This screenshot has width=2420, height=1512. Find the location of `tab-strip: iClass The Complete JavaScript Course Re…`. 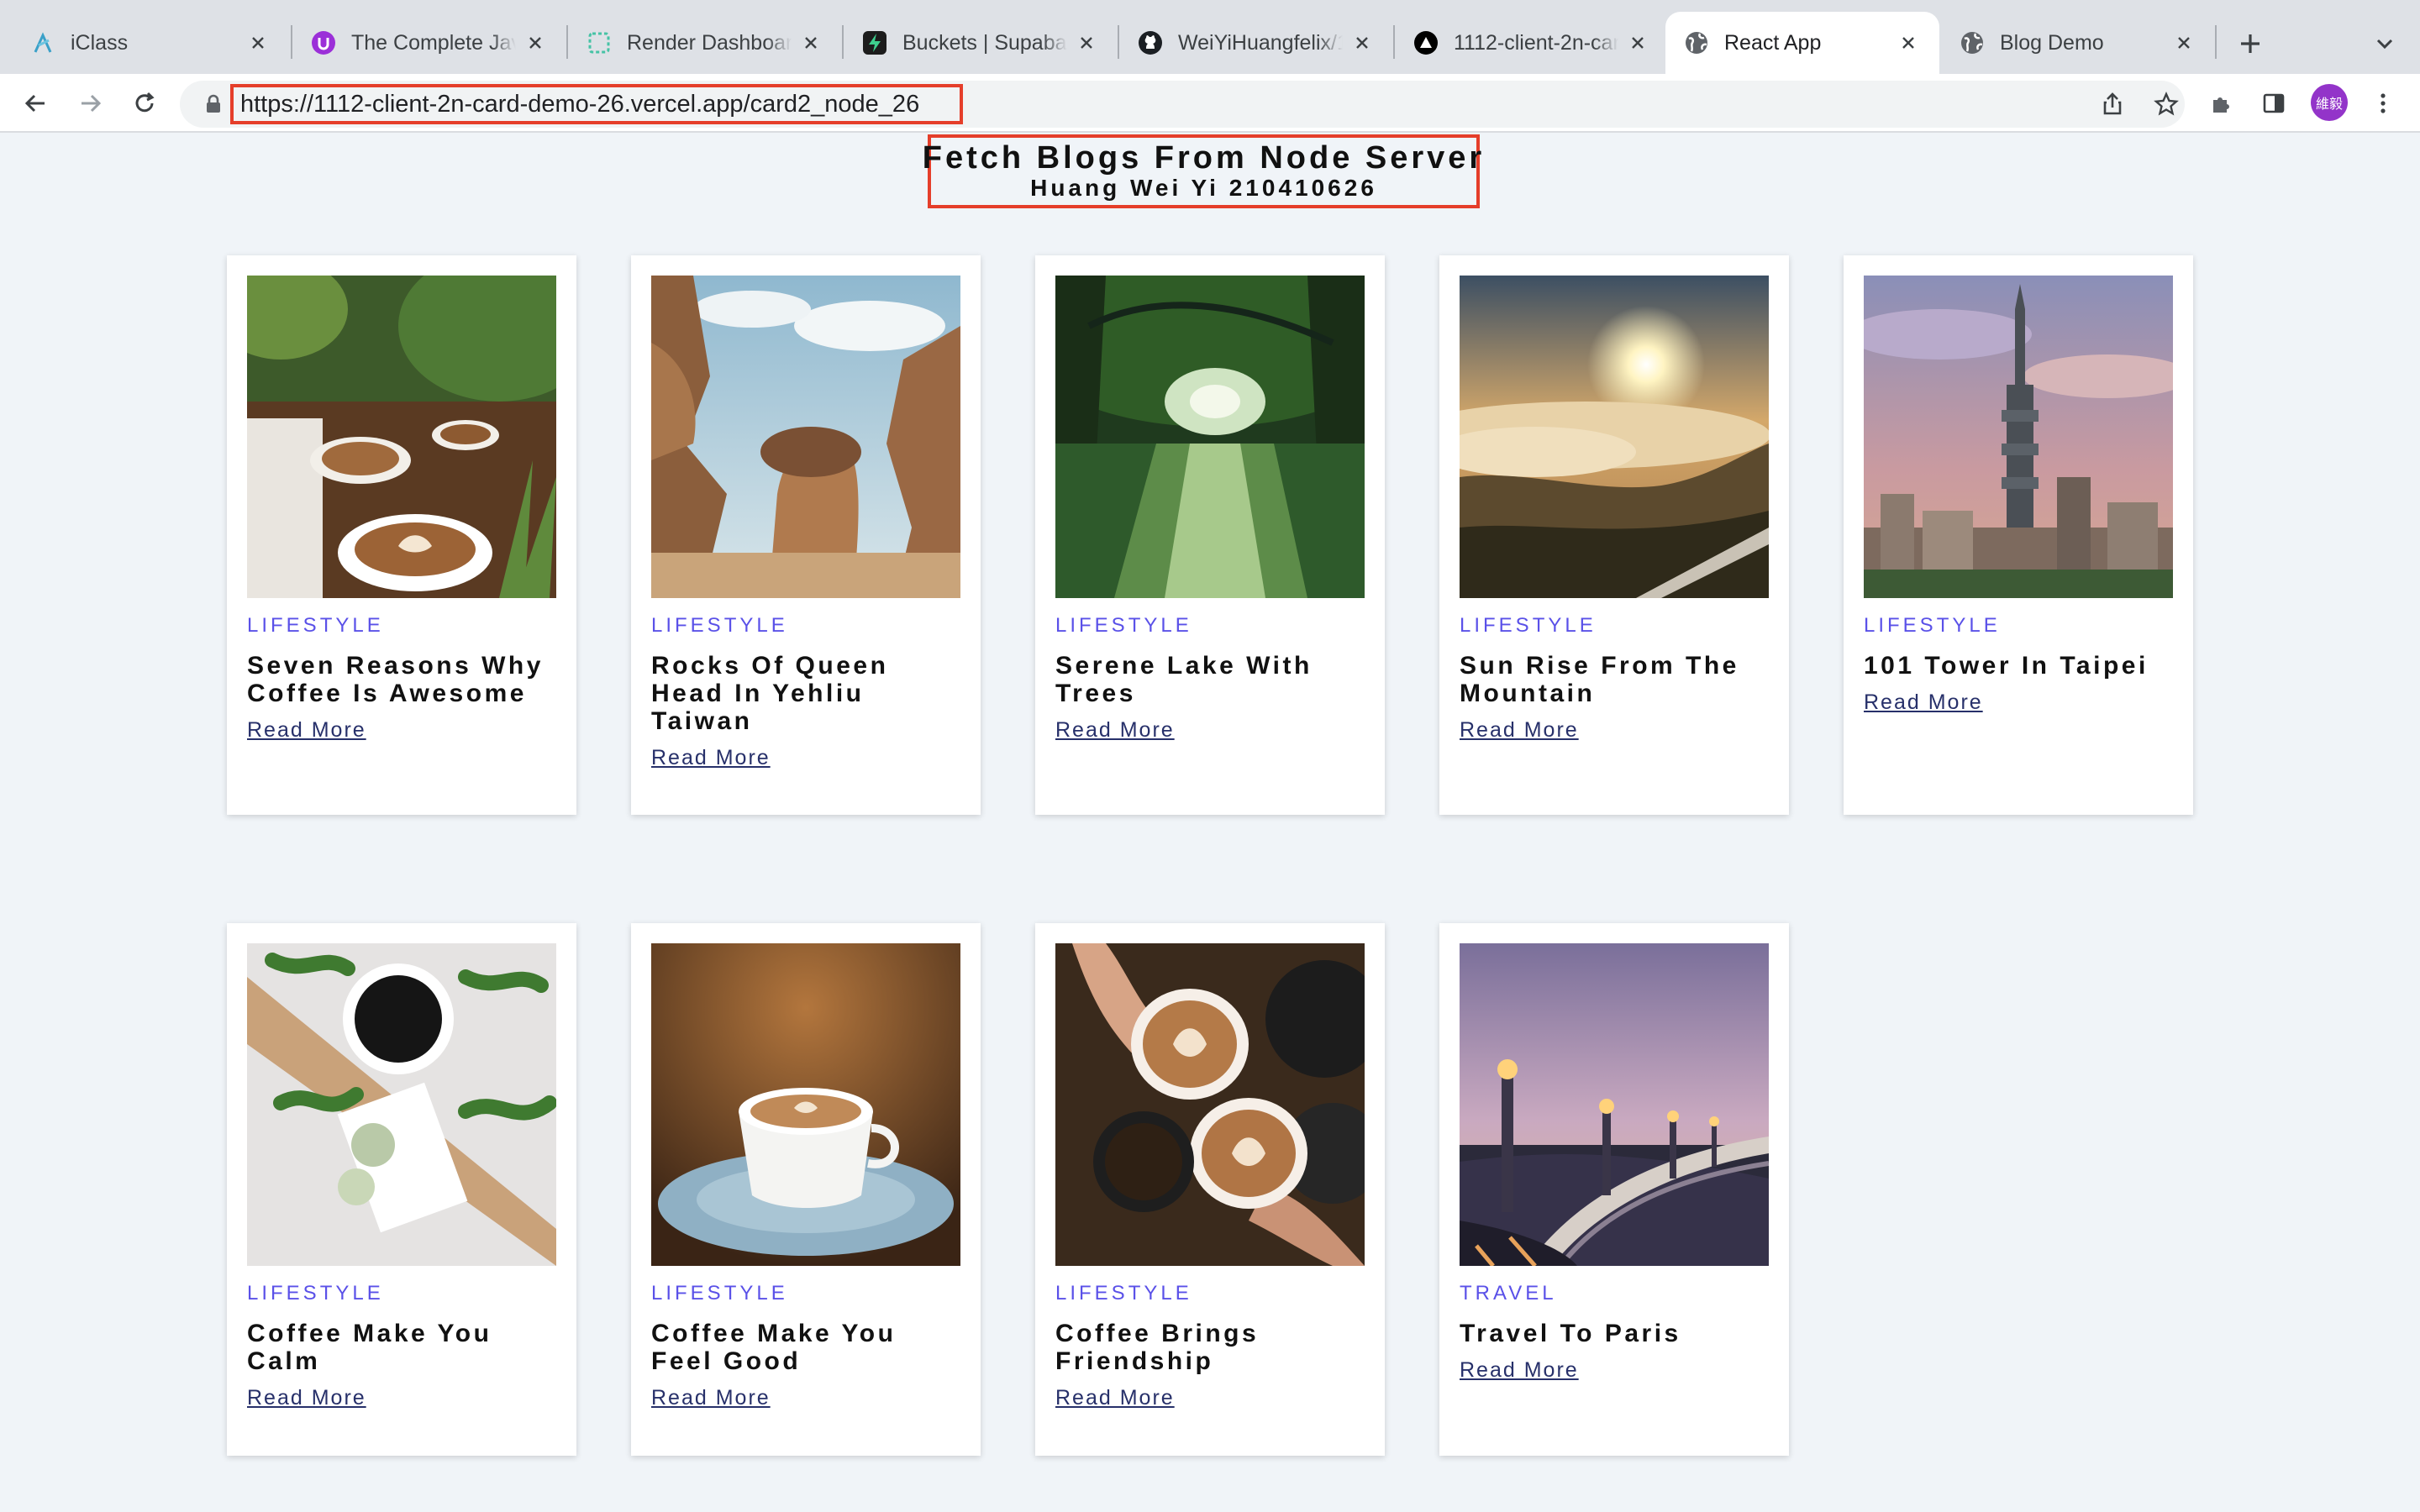

tab-strip: iClass The Complete JavaScript Course Re… is located at coordinates (1210, 37).